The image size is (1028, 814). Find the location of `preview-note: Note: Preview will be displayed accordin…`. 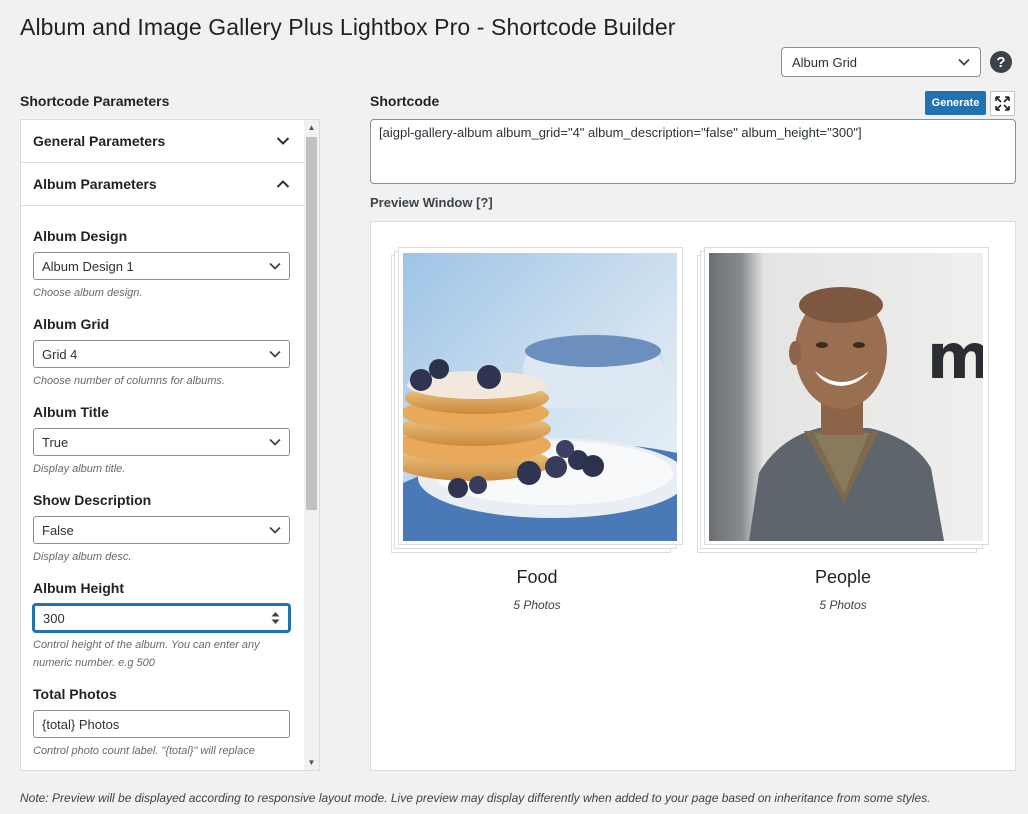

preview-note: Note: Preview will be displayed accordin… is located at coordinates (475, 798).